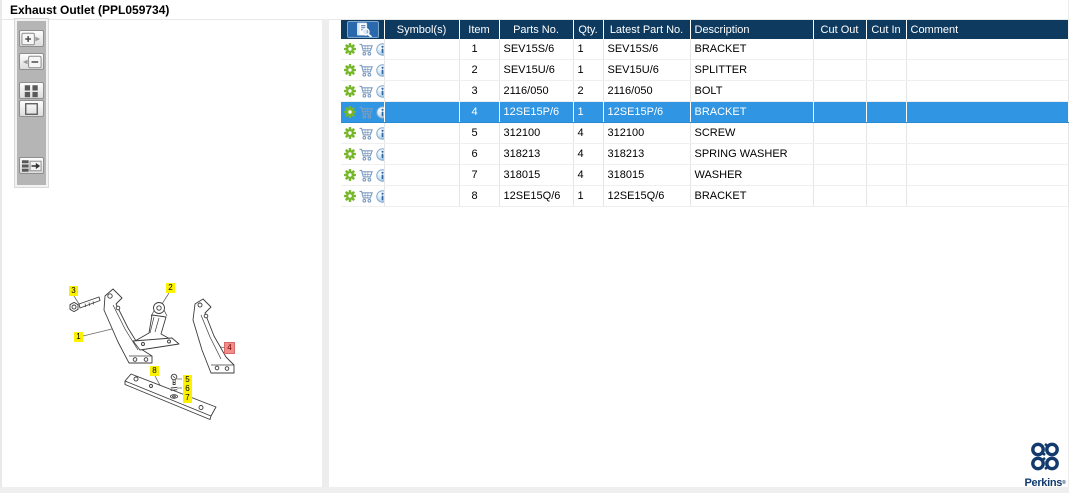 The height and width of the screenshot is (493, 1069). Describe the element at coordinates (886, 29) in the screenshot. I see `header-cut-in: Cut In` at that location.